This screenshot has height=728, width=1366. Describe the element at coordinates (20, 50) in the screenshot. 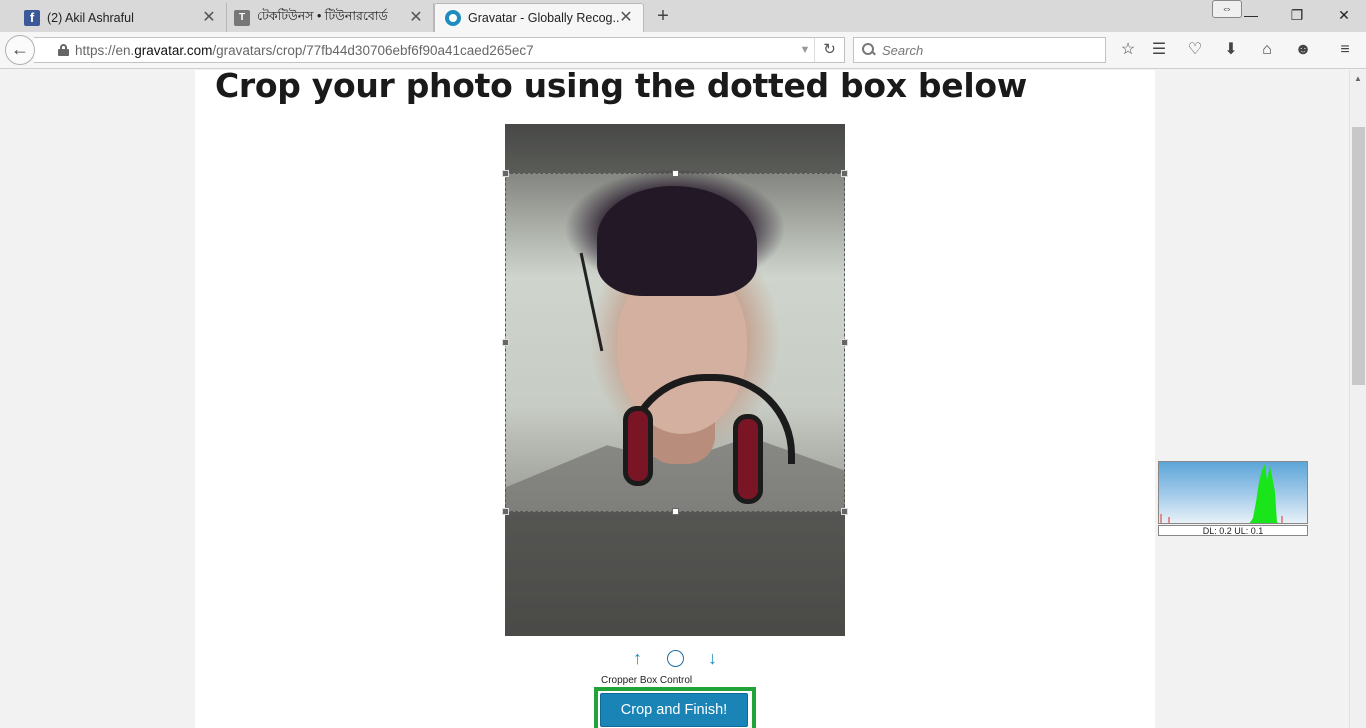

I see `back-button: ←` at that location.